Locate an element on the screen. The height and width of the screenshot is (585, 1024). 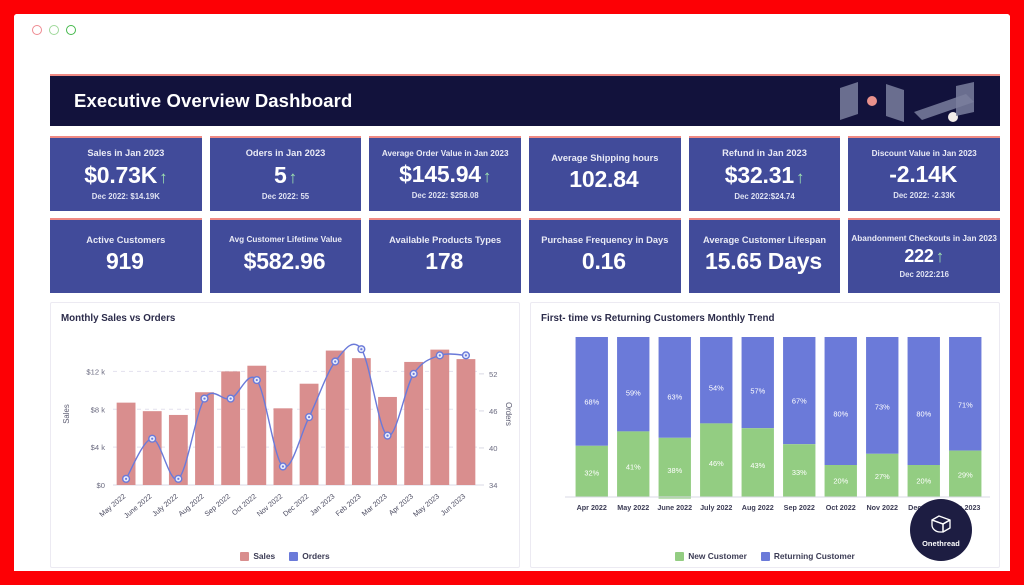
kpi-number: 5 is located at coordinates (280, 174).